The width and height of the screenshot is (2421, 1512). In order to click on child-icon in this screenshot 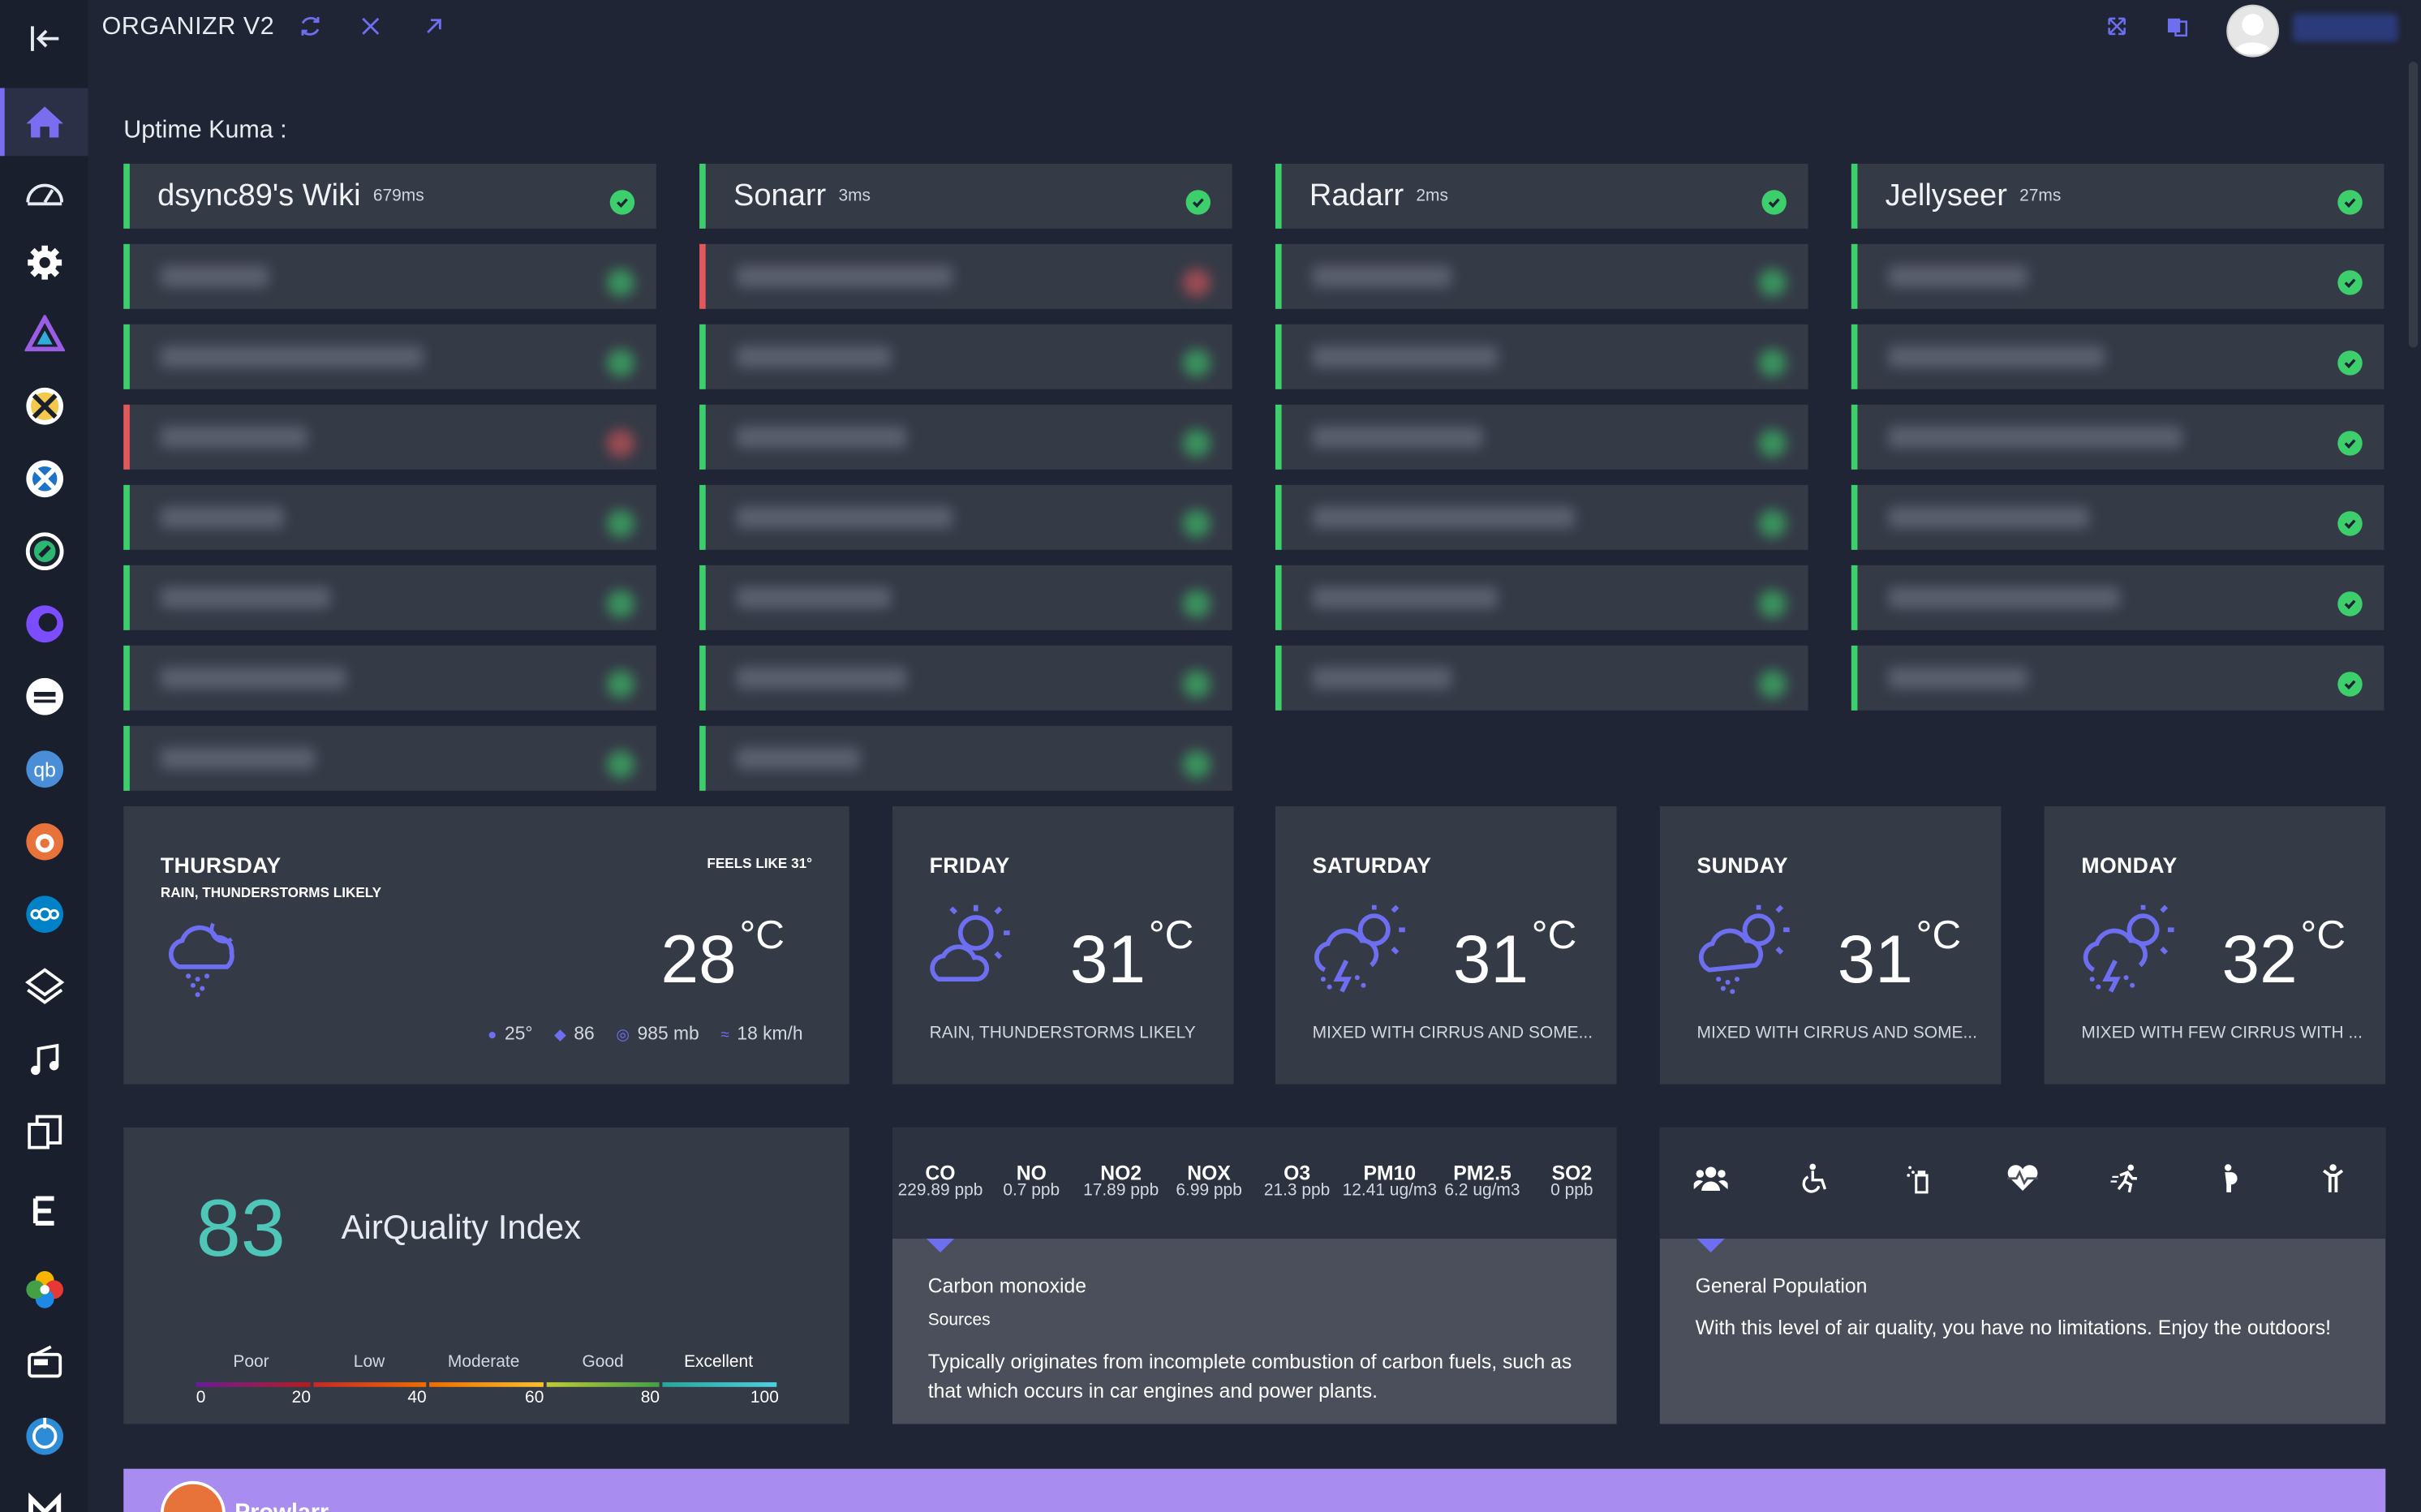, I will do `click(2333, 1179)`.